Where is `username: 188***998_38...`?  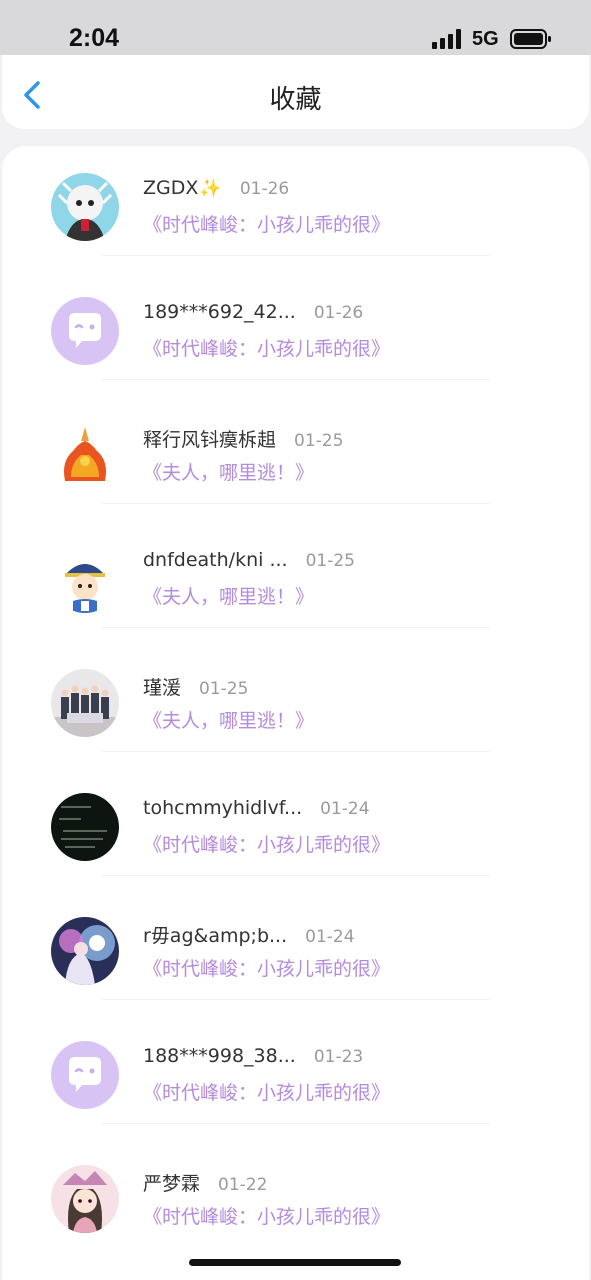 username: 188***998_38... is located at coordinates (219, 1056).